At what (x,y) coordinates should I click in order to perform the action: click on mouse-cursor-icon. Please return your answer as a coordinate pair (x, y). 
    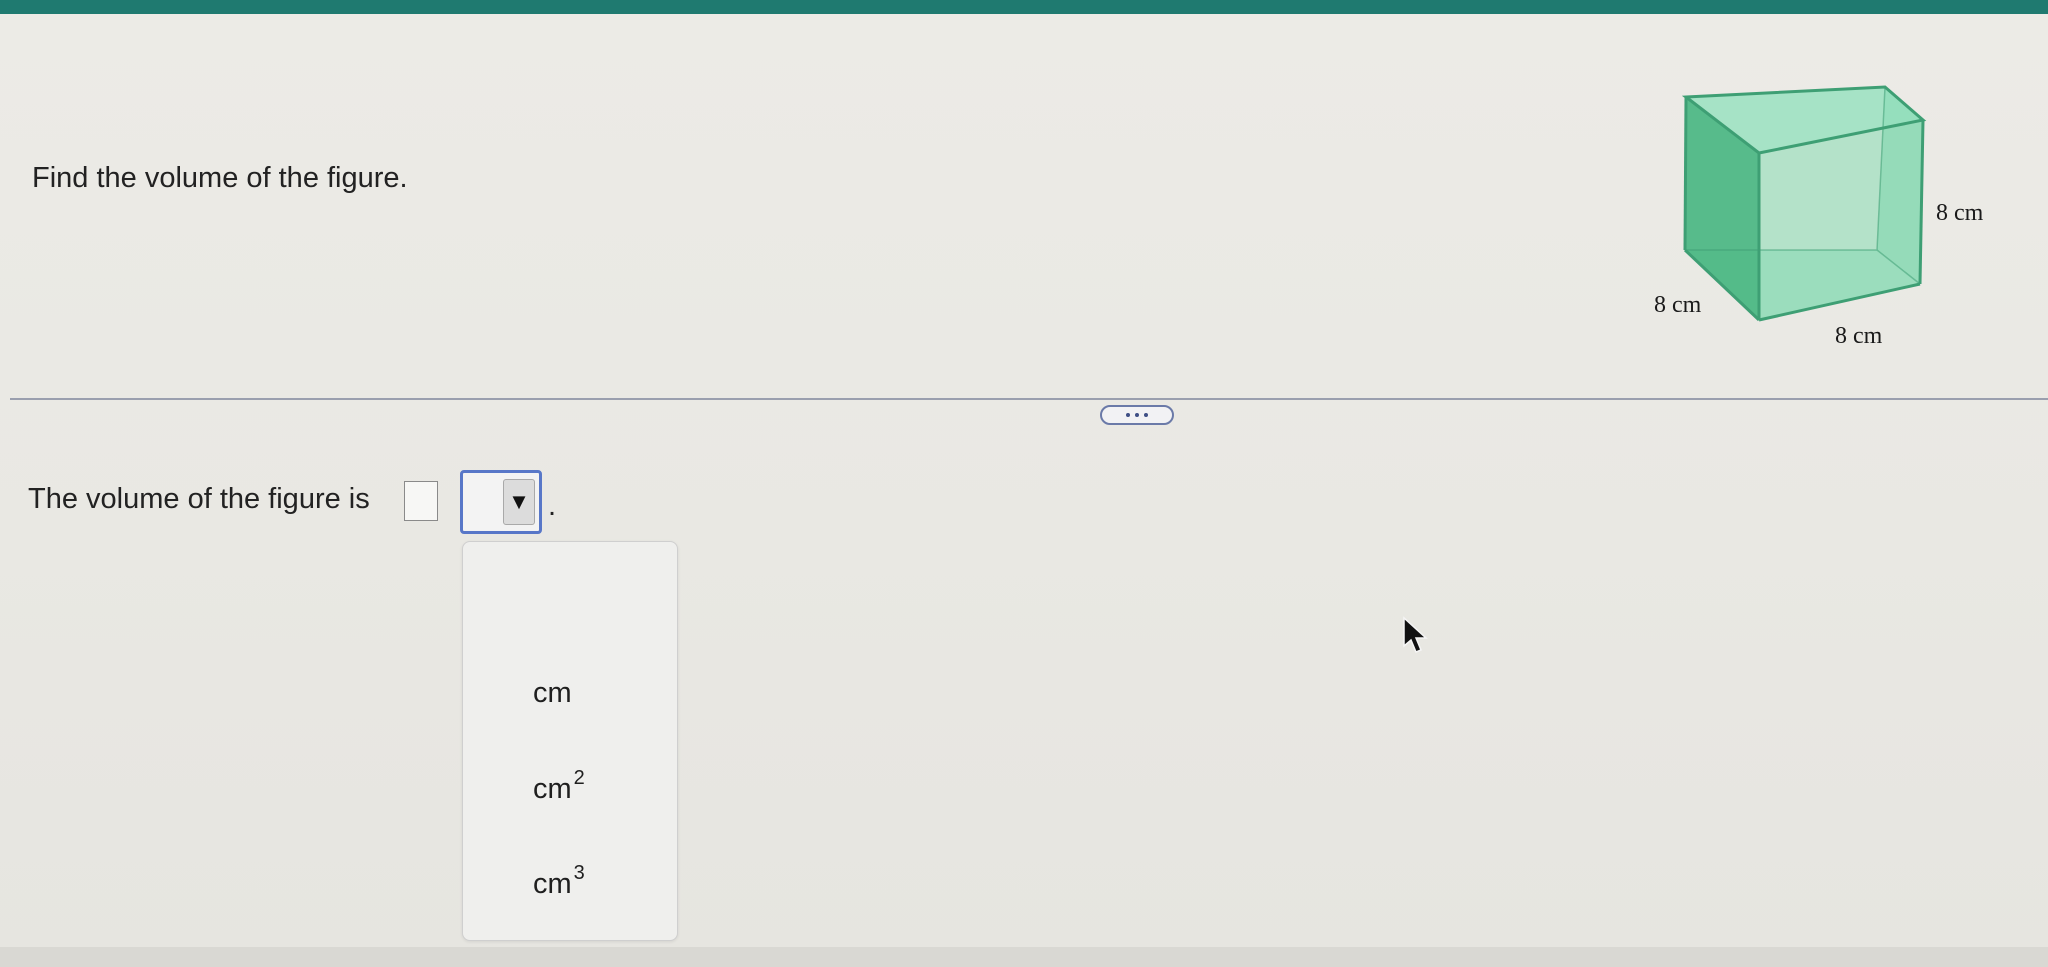
    Looking at the image, I should click on (1415, 634).